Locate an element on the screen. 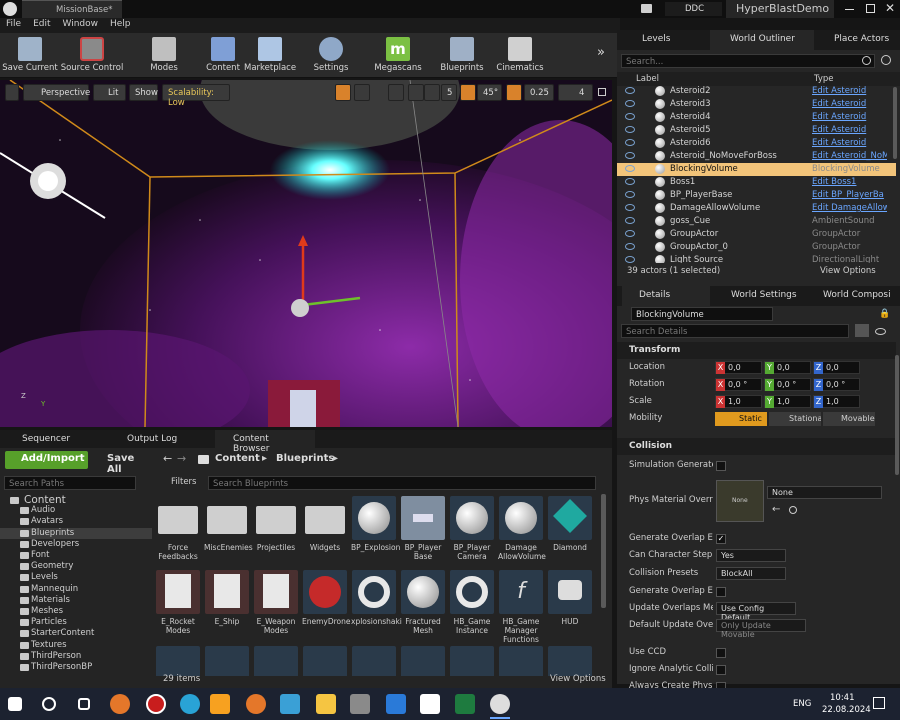 The width and height of the screenshot is (900, 720). angle-snap-icon is located at coordinates (468, 92).